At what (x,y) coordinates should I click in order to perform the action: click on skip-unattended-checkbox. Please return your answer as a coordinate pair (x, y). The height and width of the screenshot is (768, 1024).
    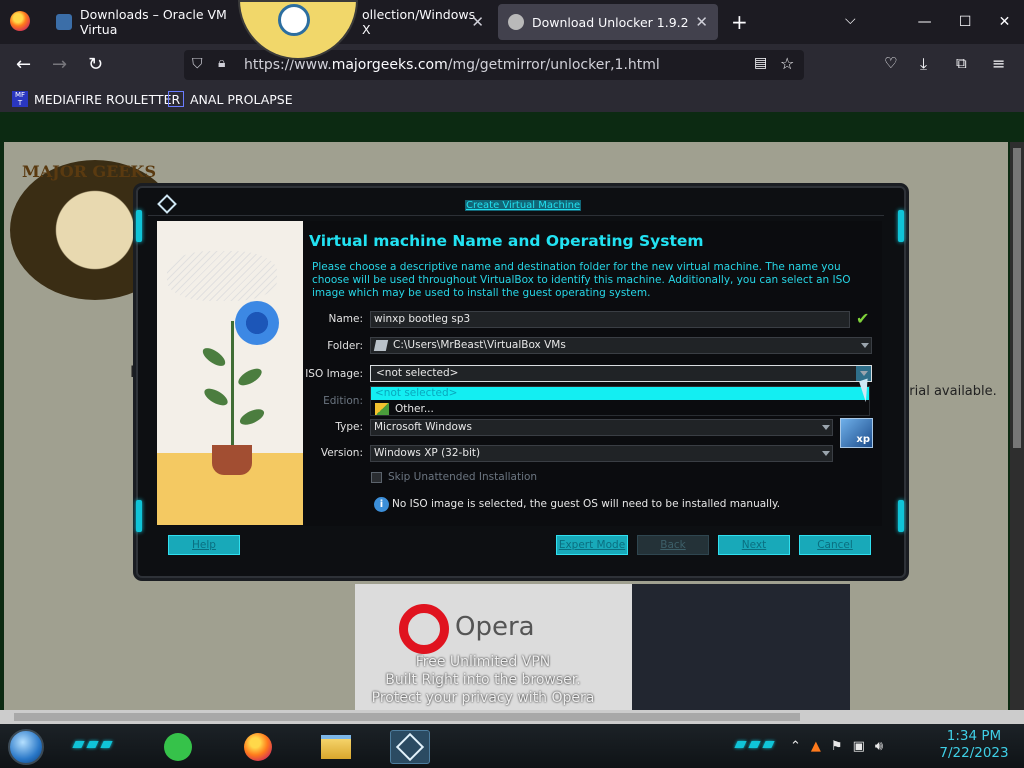
    Looking at the image, I should click on (376, 477).